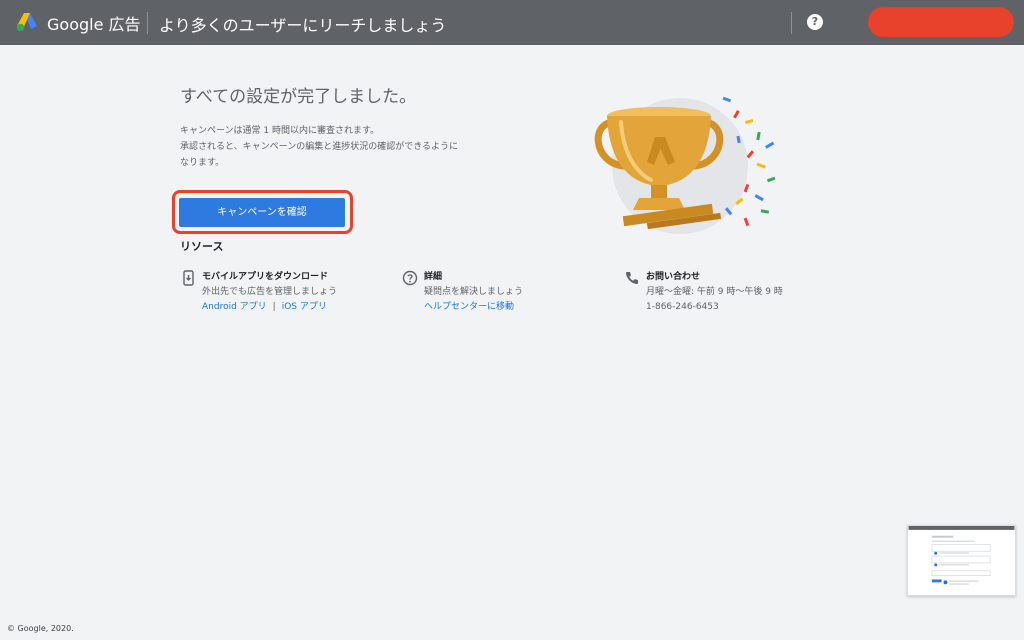 This screenshot has width=1024, height=640. I want to click on phone-icon, so click(632, 278).